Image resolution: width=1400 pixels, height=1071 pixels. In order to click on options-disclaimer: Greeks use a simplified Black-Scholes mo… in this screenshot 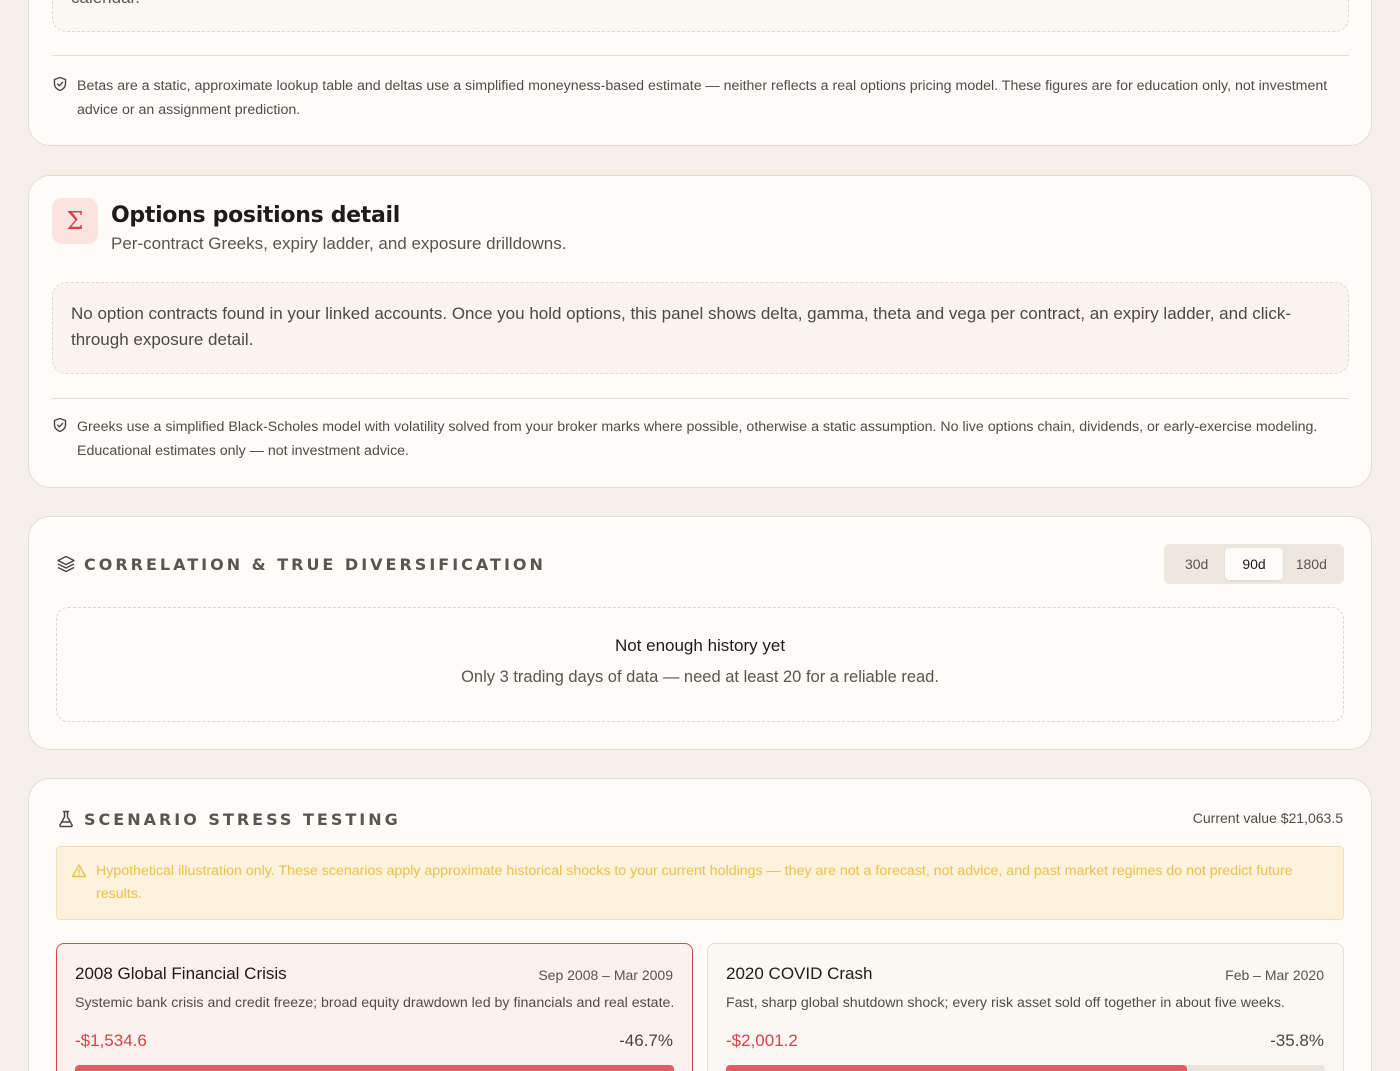, I will do `click(700, 439)`.